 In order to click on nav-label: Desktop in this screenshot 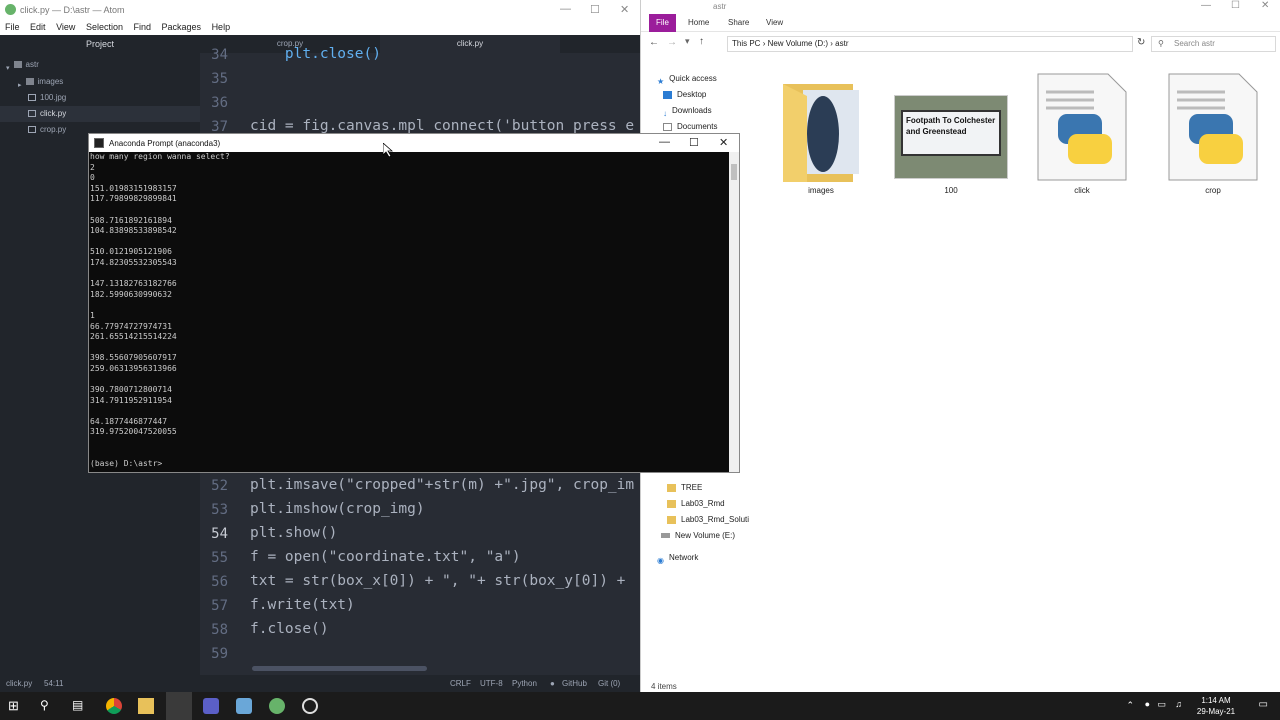, I will do `click(692, 94)`.